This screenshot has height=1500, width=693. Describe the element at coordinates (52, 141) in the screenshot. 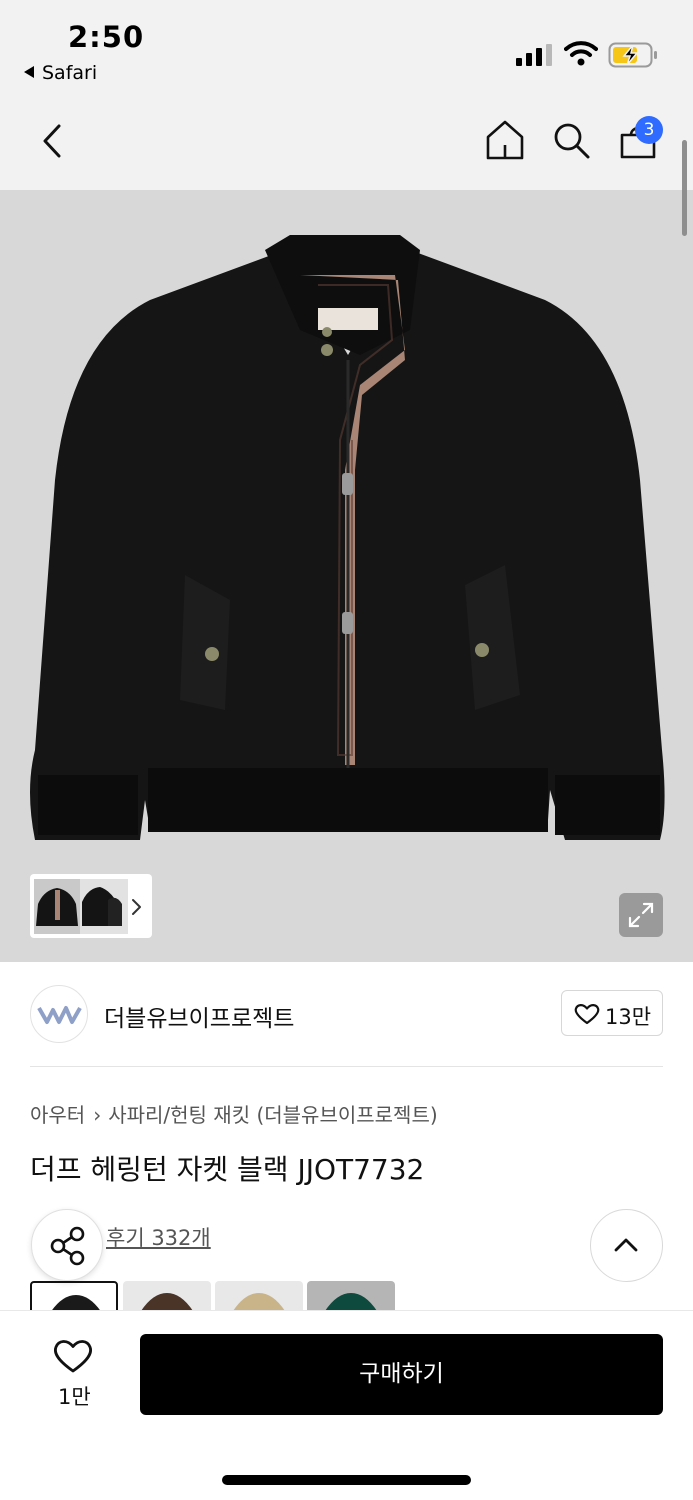

I see `back-chevron-icon` at that location.